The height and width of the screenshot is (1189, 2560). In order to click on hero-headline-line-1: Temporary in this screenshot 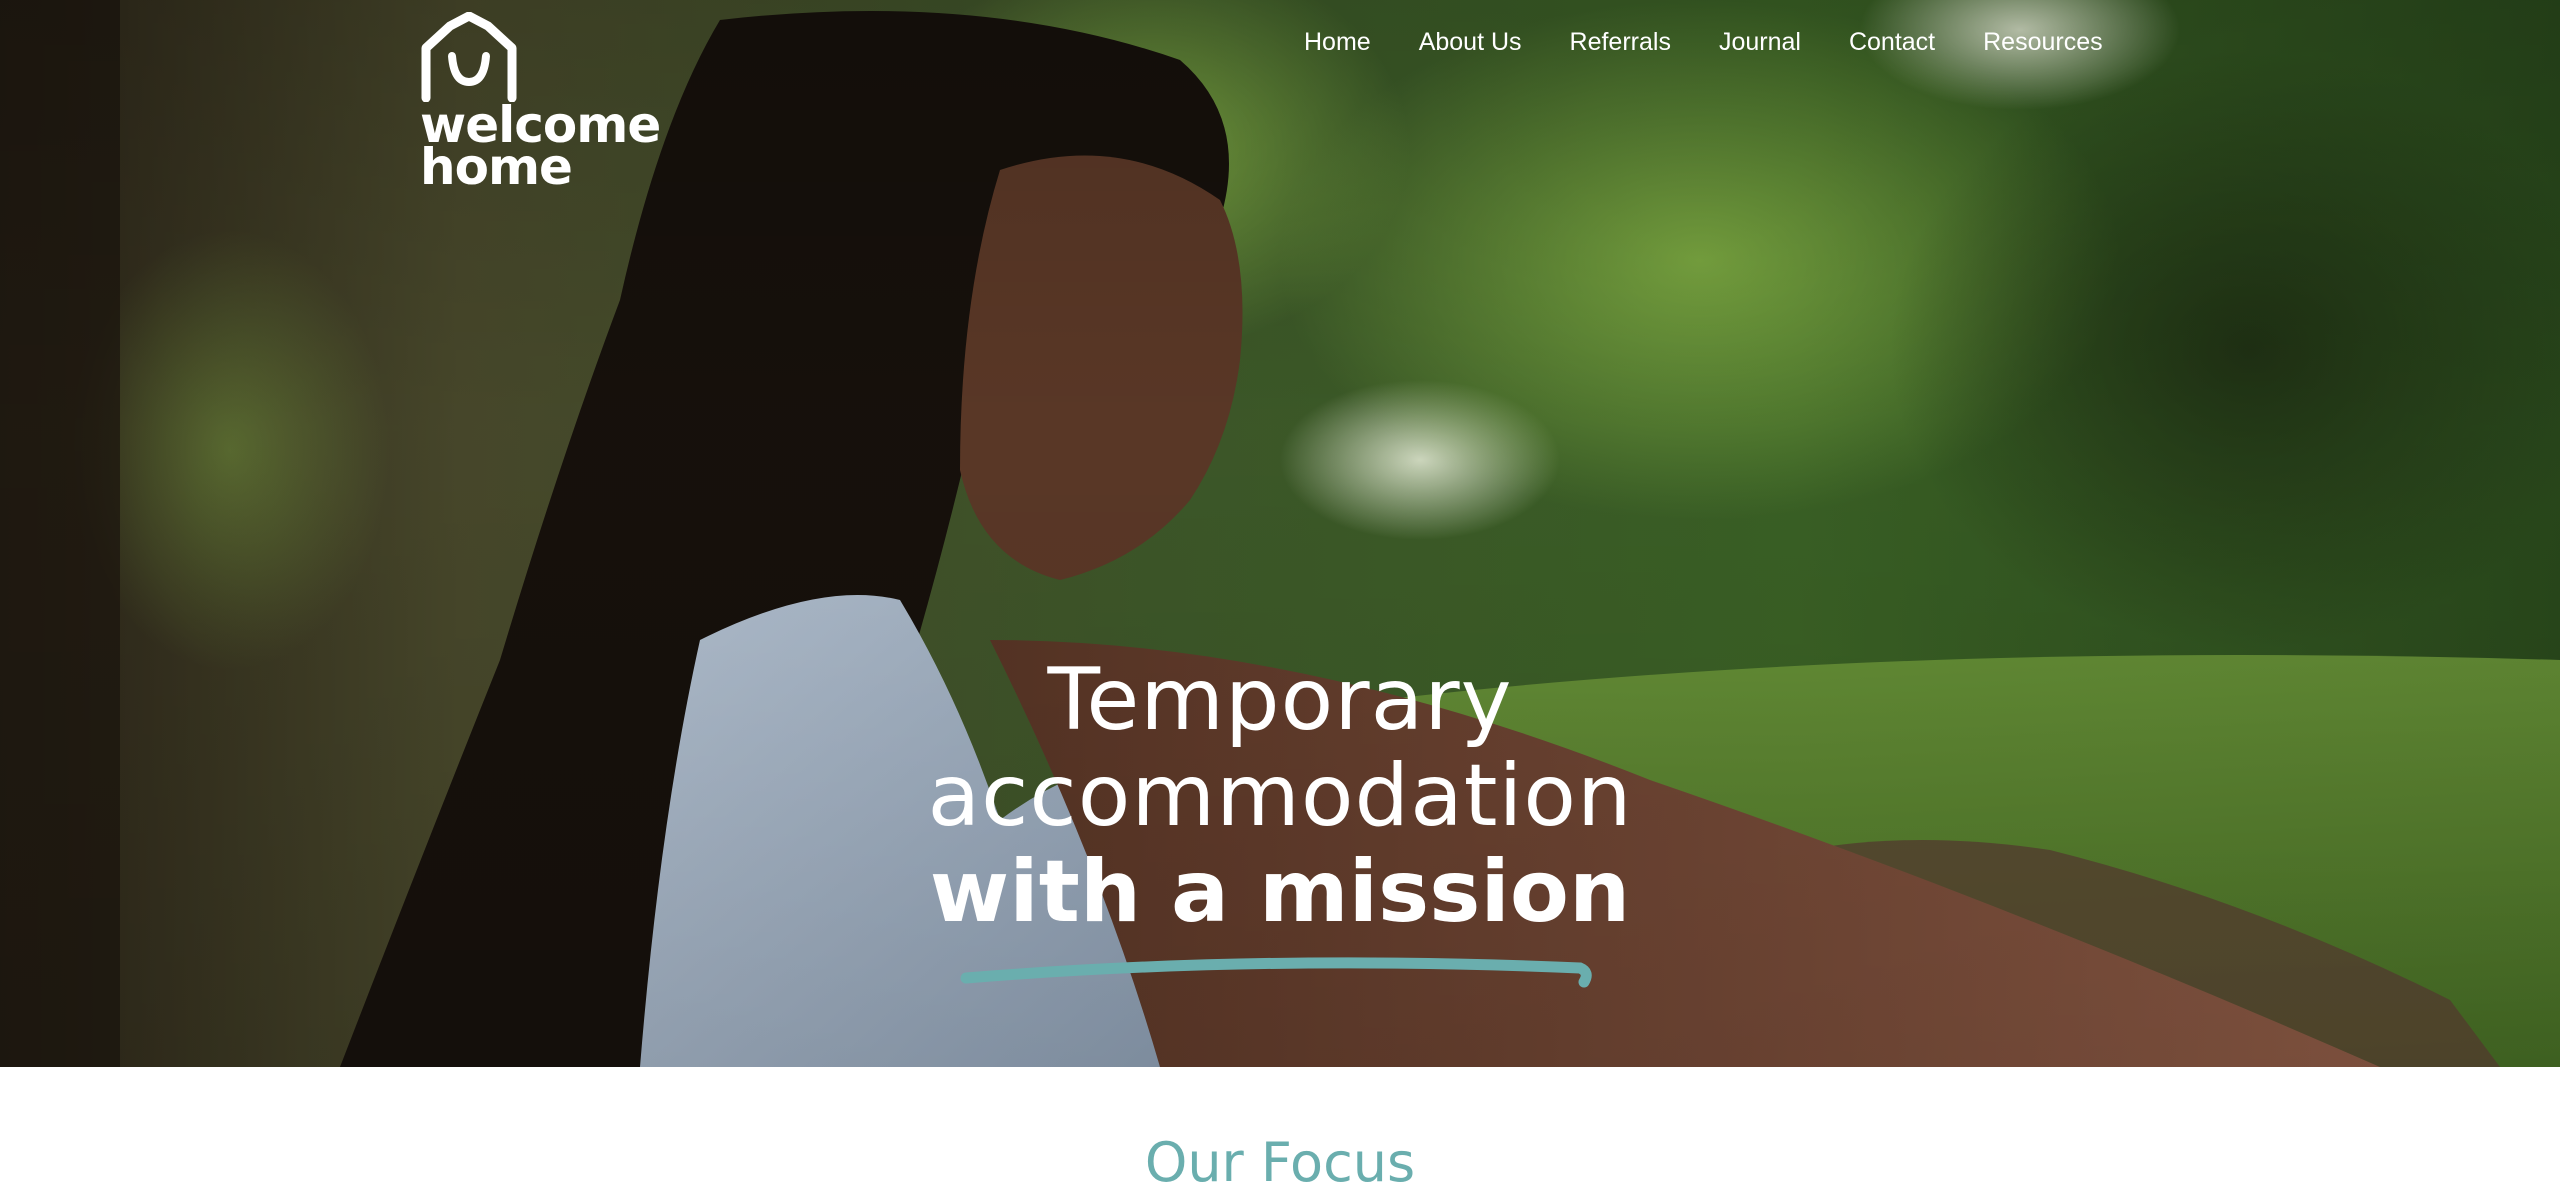, I will do `click(1280, 700)`.